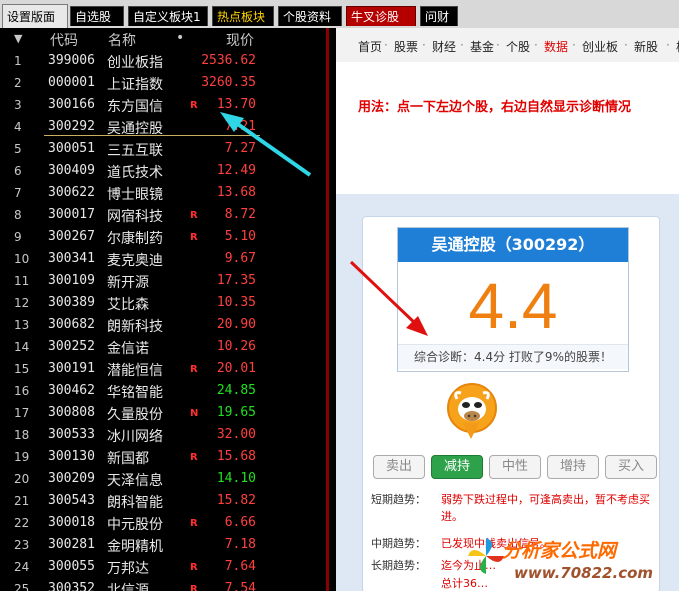 The image size is (679, 591). What do you see at coordinates (163, 325) in the screenshot?
I see `table-row: 13 300682 朗新科技 20.90` at bounding box center [163, 325].